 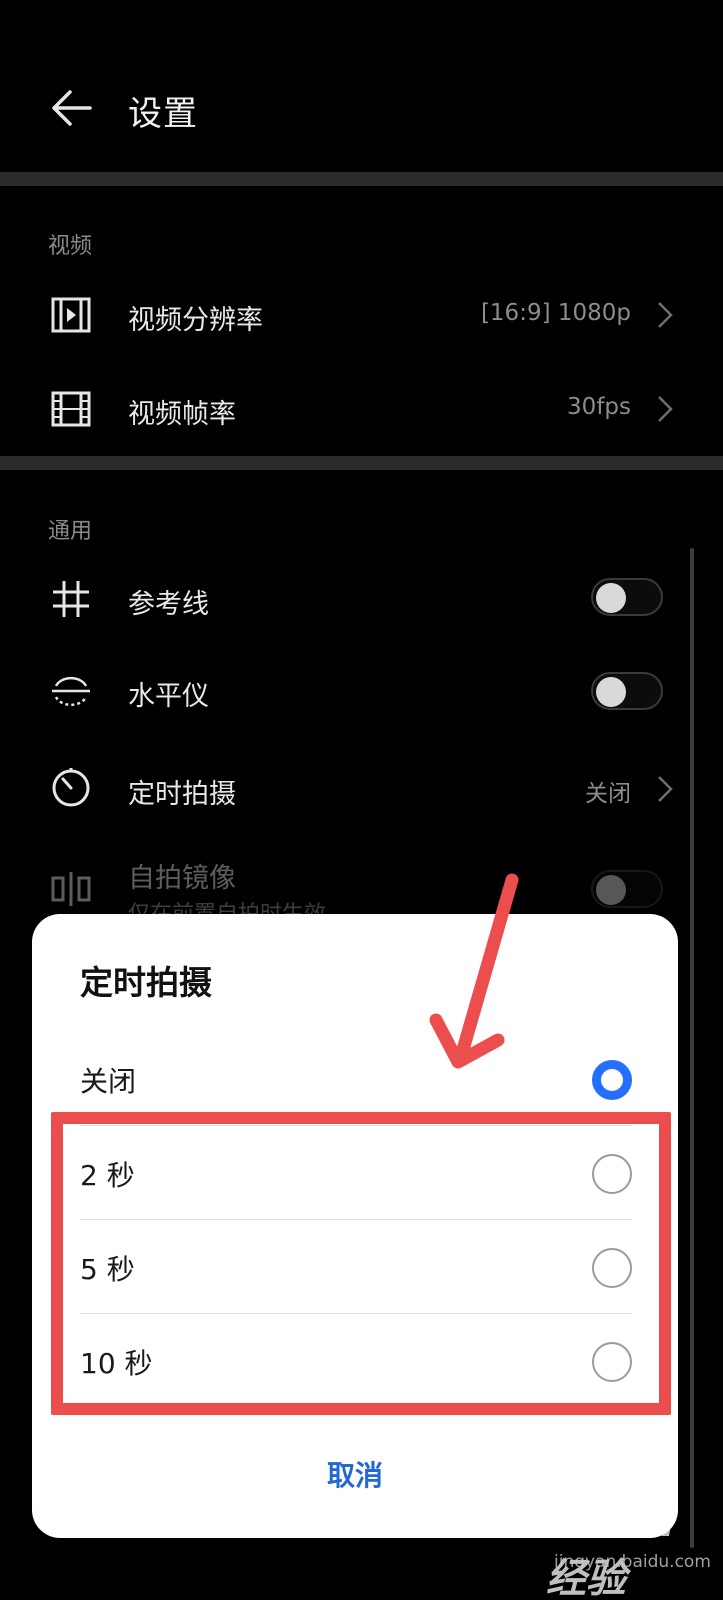 What do you see at coordinates (692, 1048) in the screenshot?
I see `scrollbar` at bounding box center [692, 1048].